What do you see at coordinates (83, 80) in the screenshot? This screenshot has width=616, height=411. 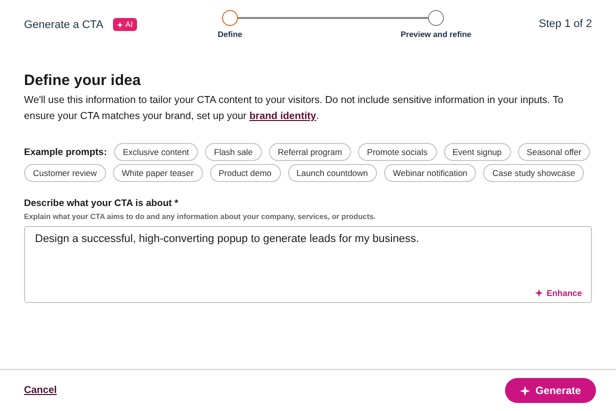 I see `section-heading: Define your idea` at bounding box center [83, 80].